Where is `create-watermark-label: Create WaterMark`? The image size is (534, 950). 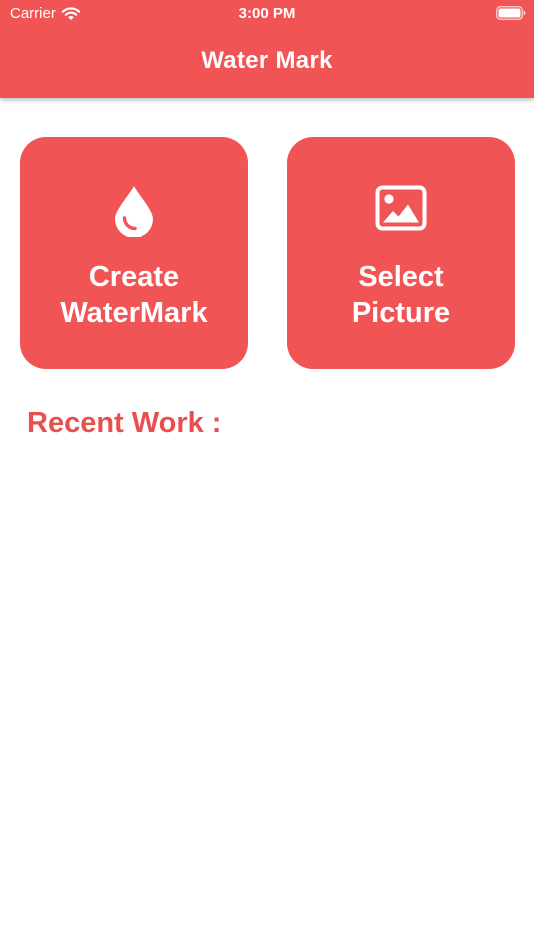
create-watermark-label: Create WaterMark is located at coordinates (134, 295).